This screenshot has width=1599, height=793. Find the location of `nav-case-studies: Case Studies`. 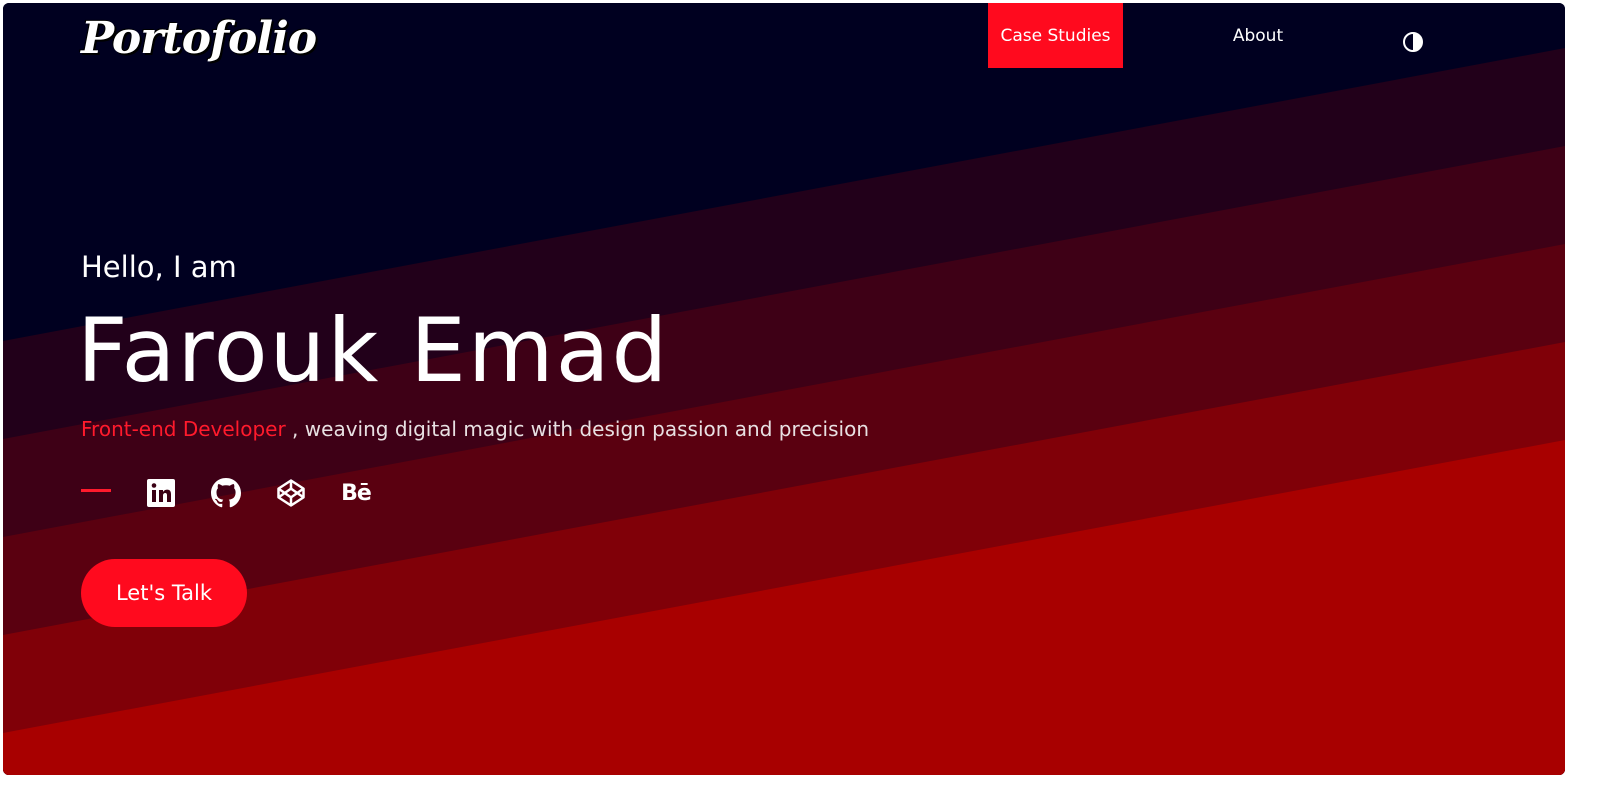

nav-case-studies: Case Studies is located at coordinates (1055, 35).